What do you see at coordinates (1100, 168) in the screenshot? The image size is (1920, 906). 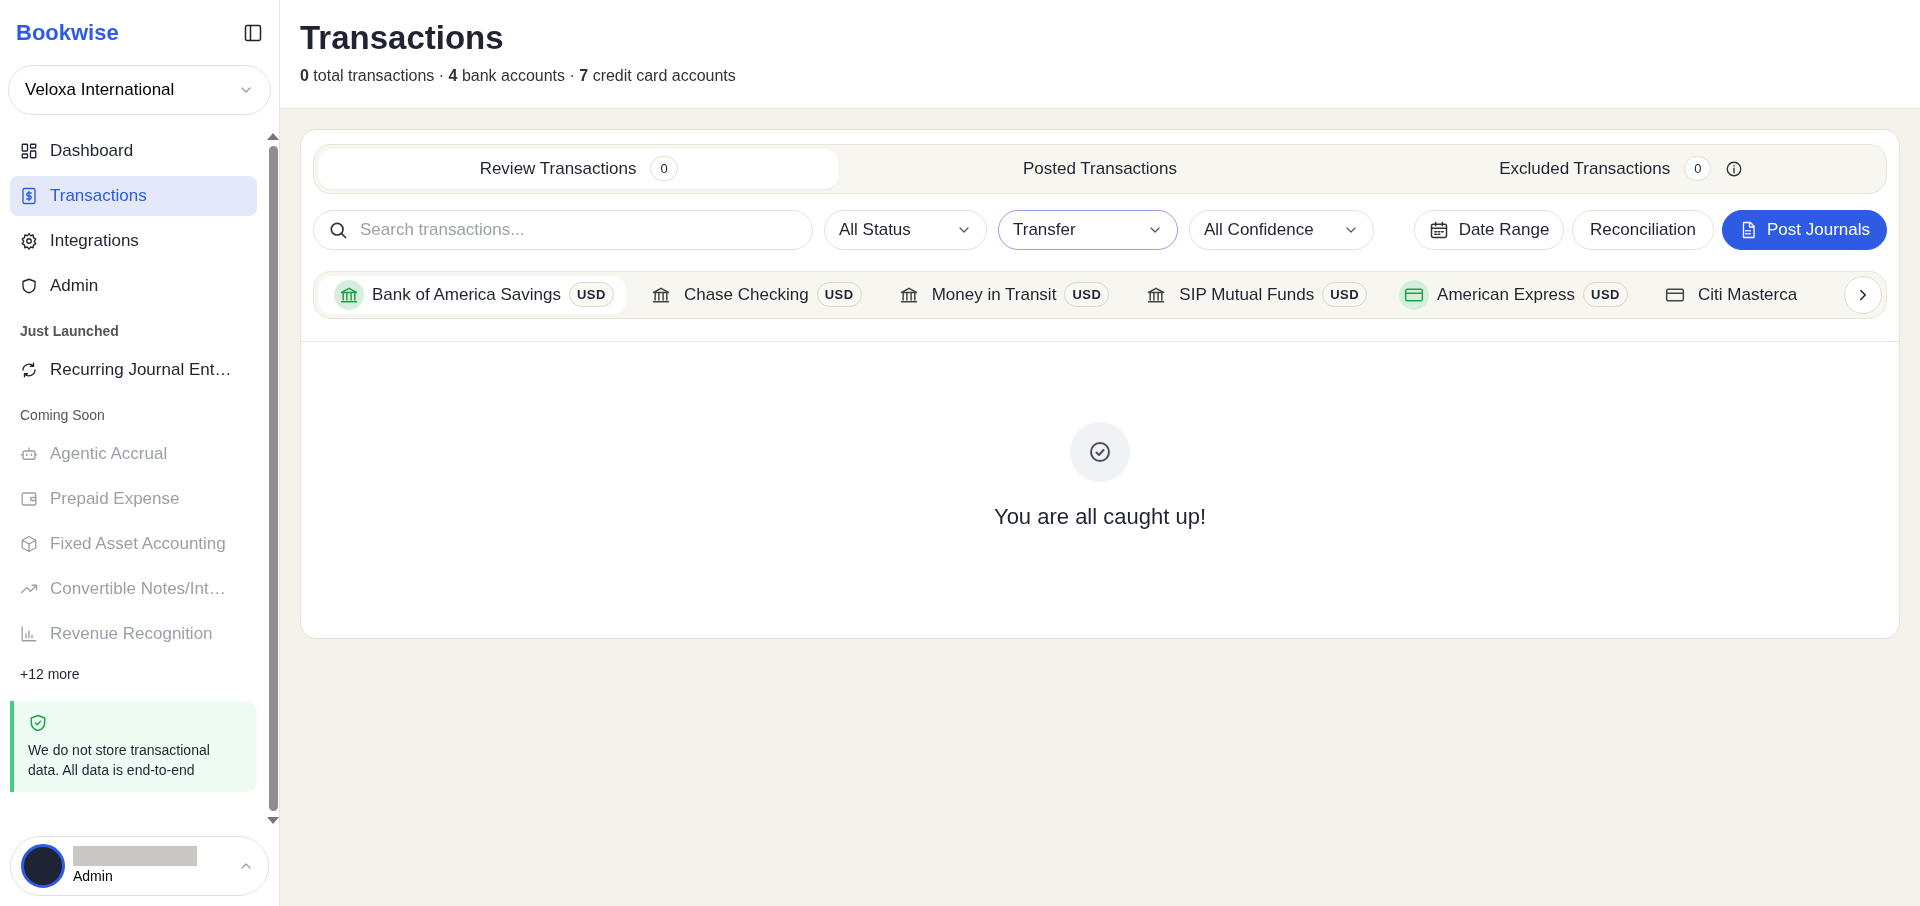 I see `tab: Posted Transactions` at bounding box center [1100, 168].